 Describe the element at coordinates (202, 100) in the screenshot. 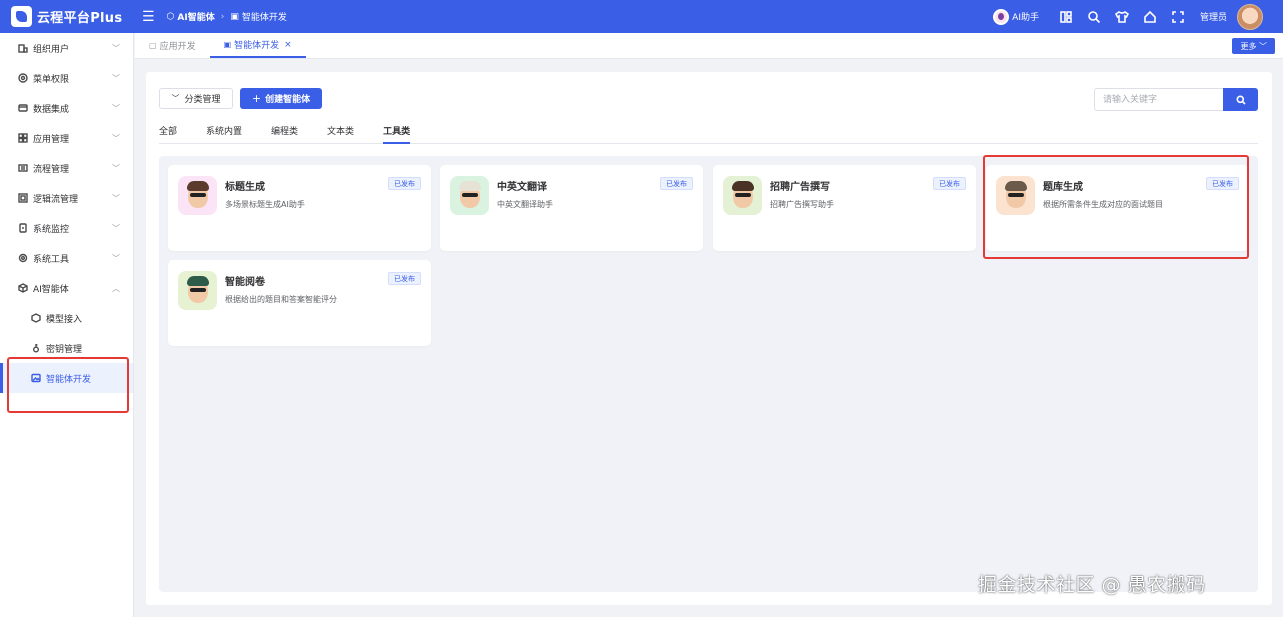

I see `category-management-label: 分类管理` at that location.